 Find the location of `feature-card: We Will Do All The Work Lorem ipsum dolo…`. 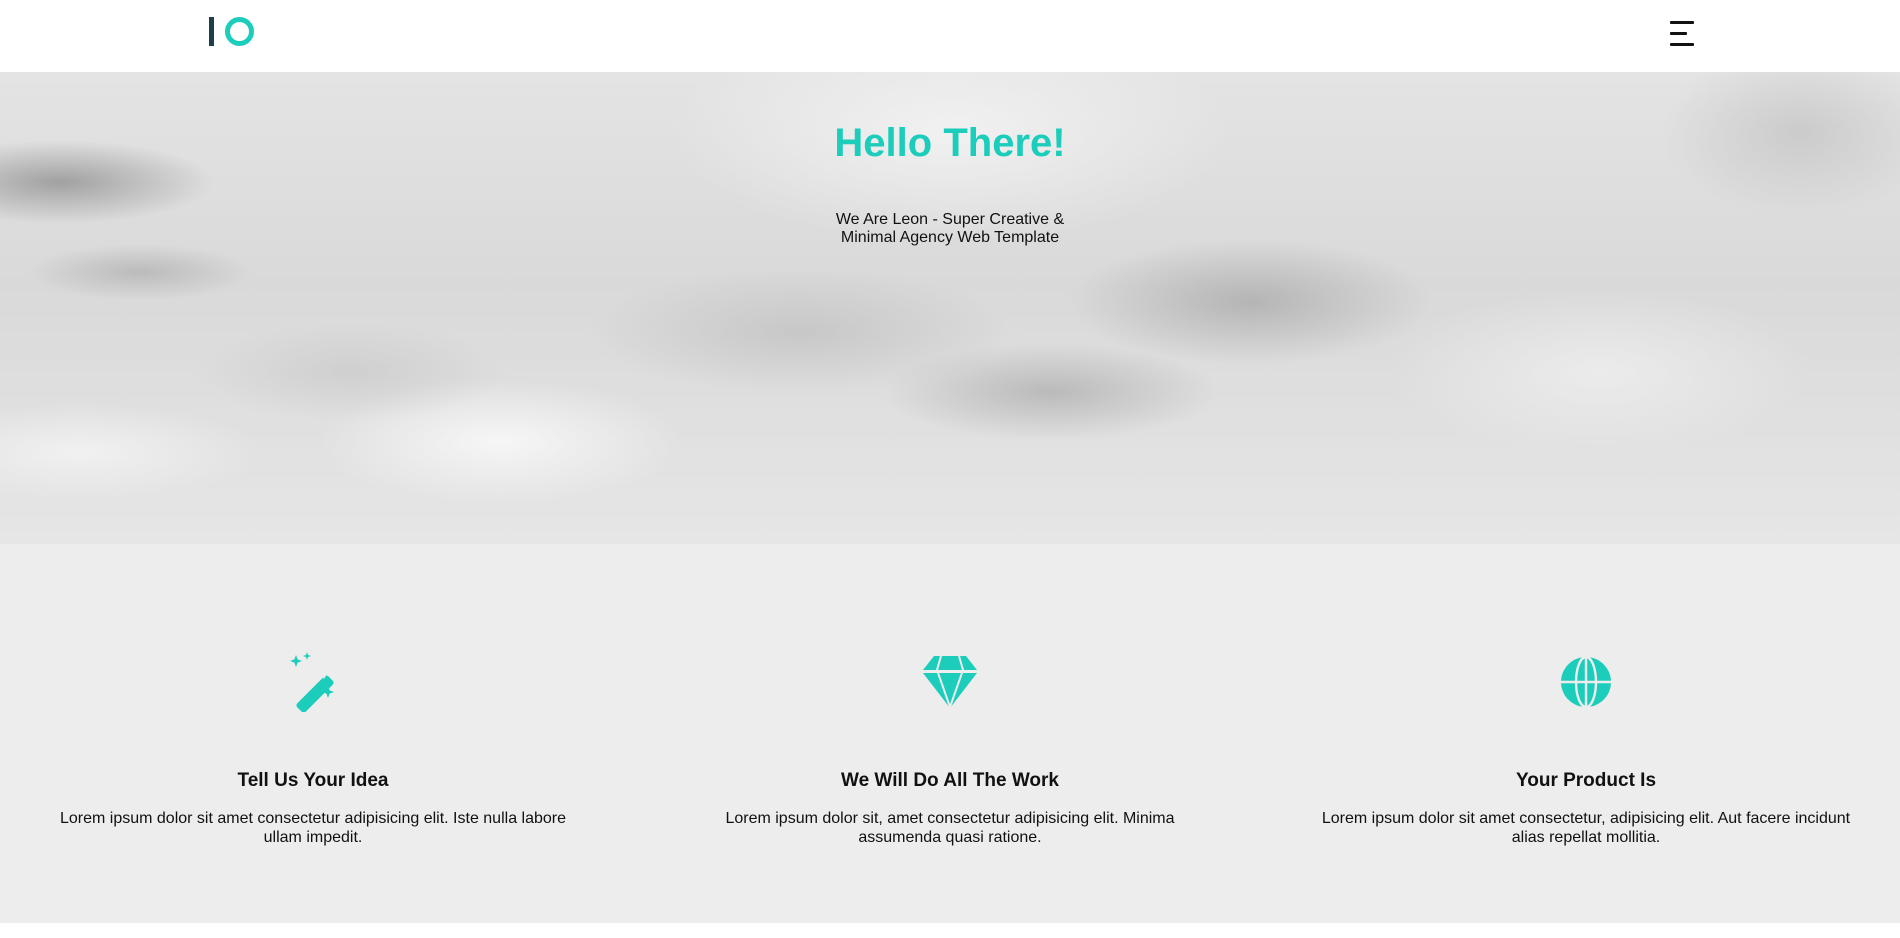

feature-card: We Will Do All The Work Lorem ipsum dolo… is located at coordinates (950, 733).